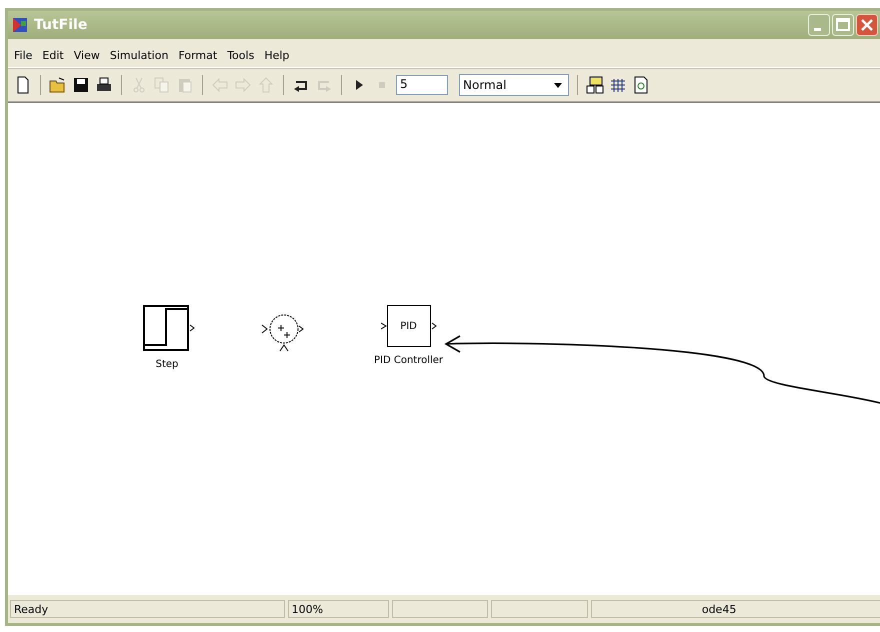 This screenshot has height=632, width=880. Describe the element at coordinates (58, 85) in the screenshot. I see `folder-icon` at that location.